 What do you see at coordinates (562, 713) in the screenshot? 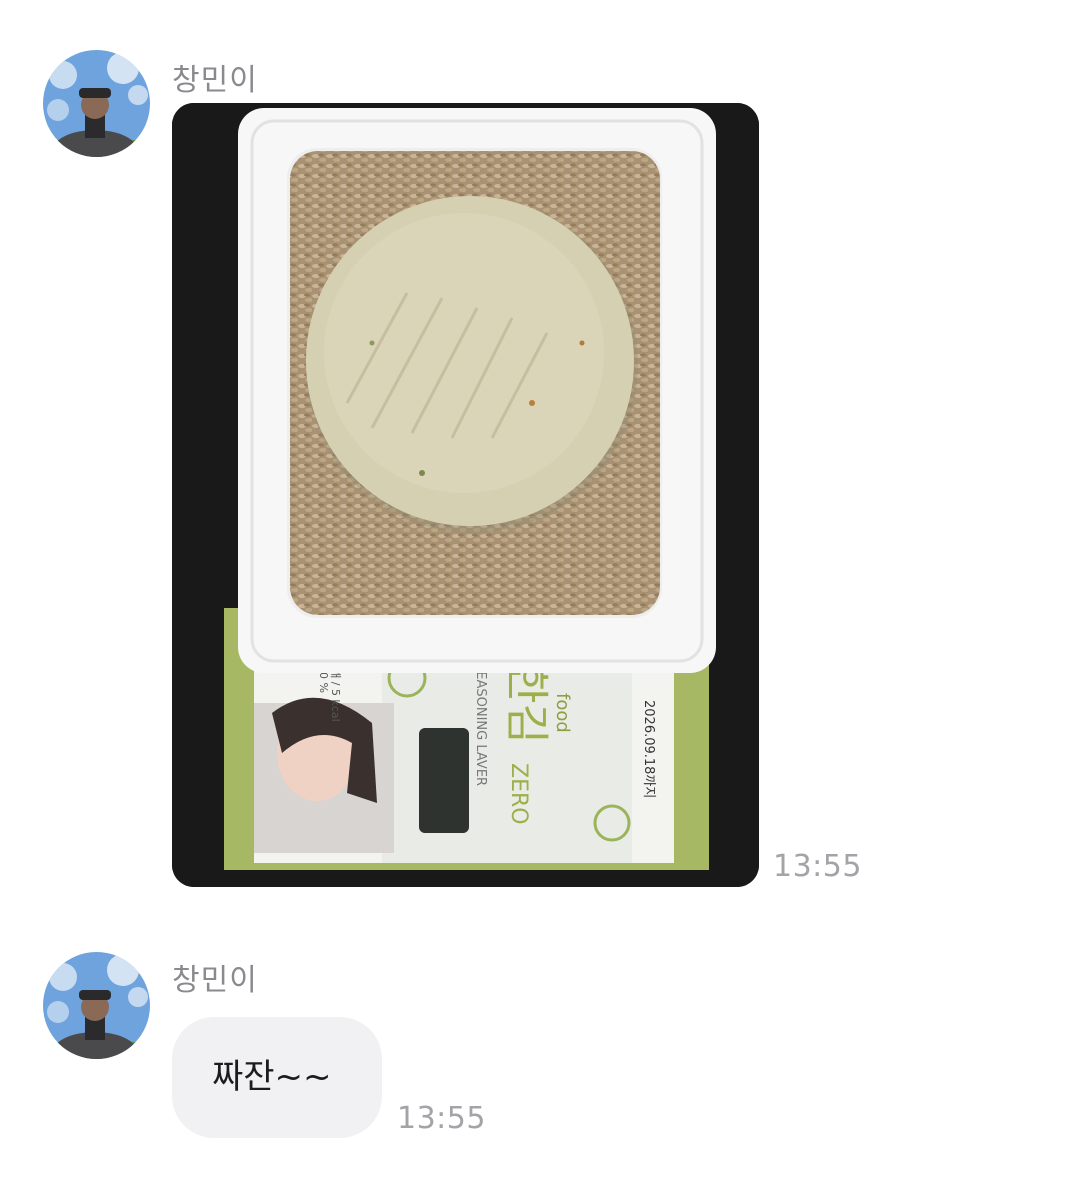
I see `package-brand: food` at bounding box center [562, 713].